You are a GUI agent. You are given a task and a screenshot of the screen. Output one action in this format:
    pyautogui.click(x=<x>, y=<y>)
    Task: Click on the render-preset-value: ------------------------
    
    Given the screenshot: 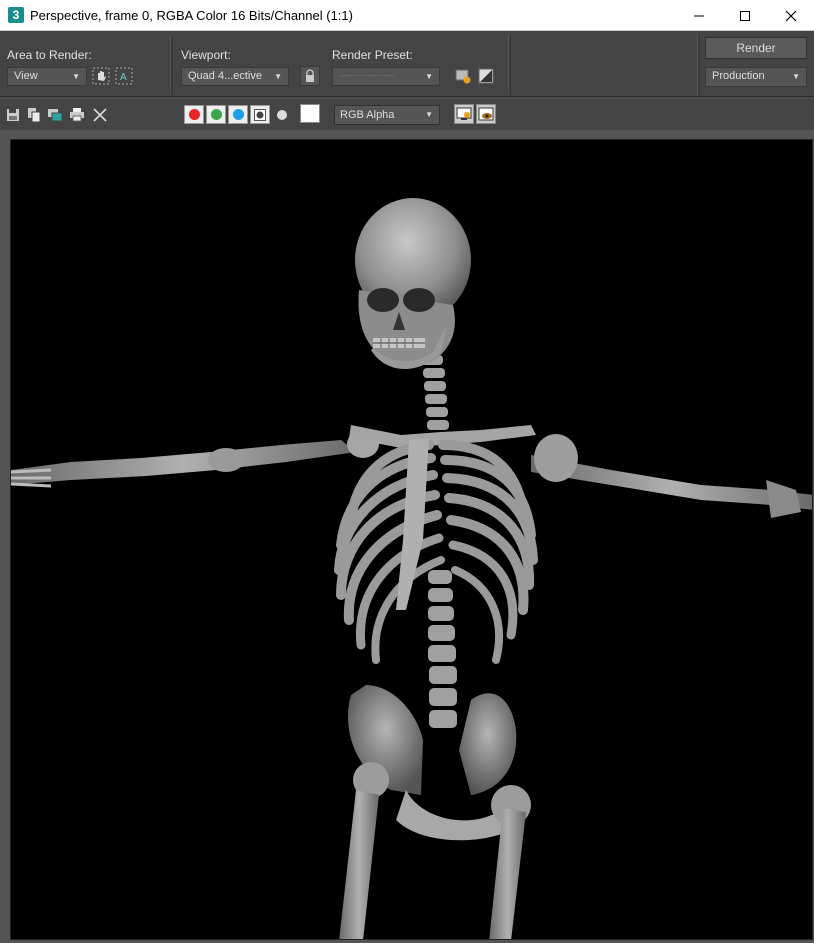 What is the action you would take?
    pyautogui.click(x=367, y=76)
    